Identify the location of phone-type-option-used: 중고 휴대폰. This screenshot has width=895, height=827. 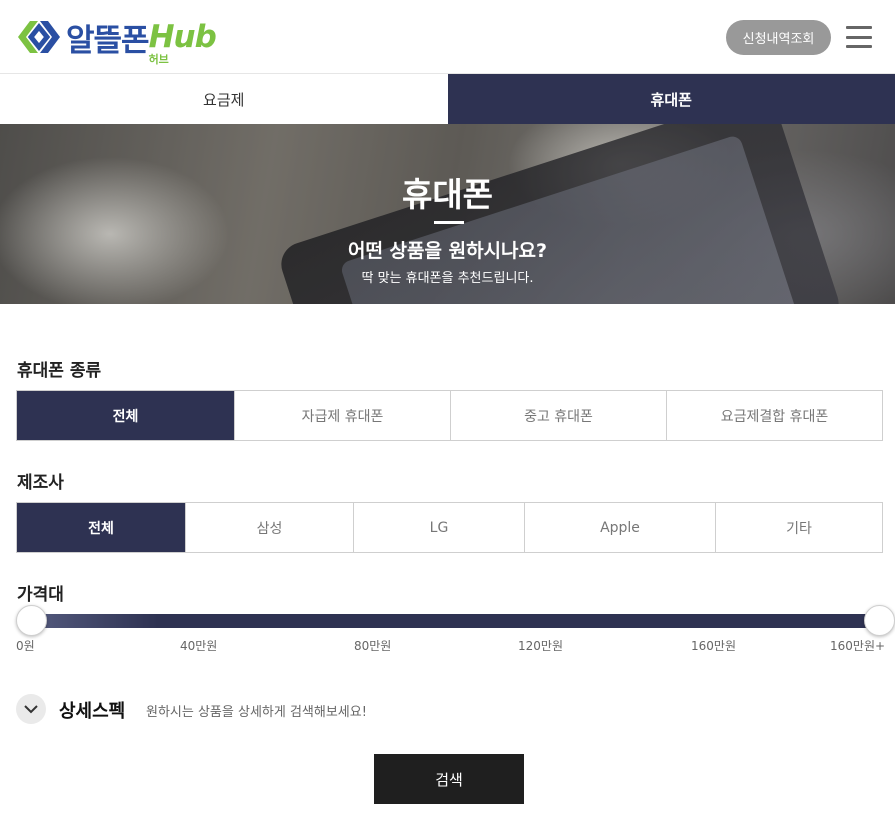
(558, 415).